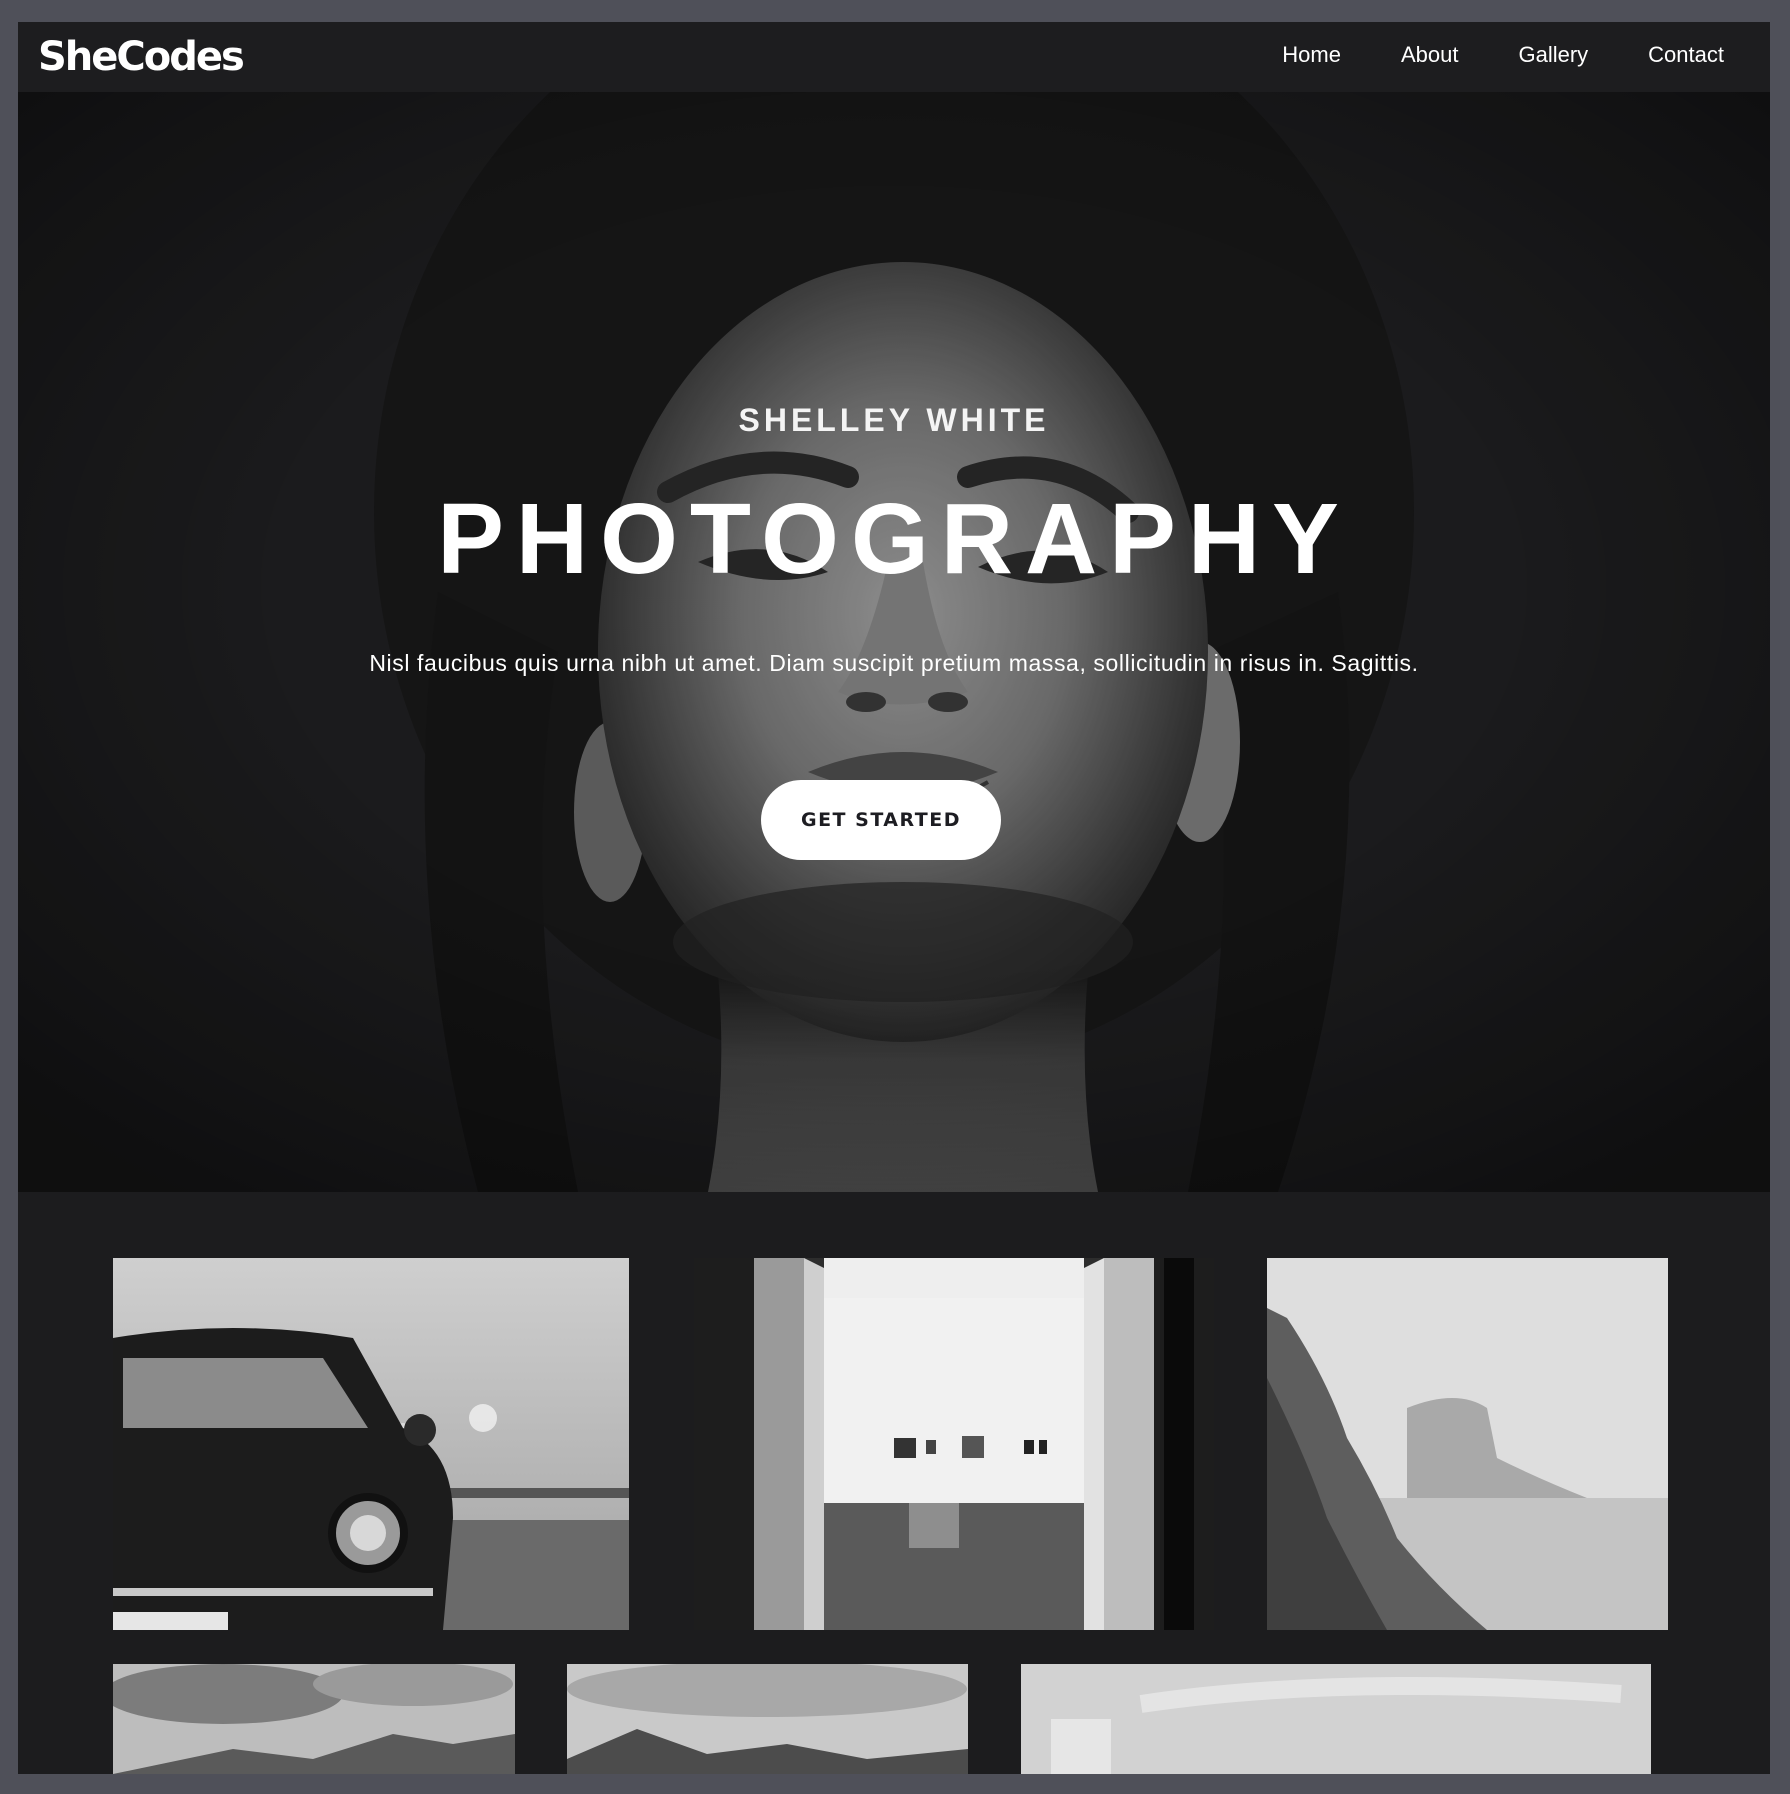 The height and width of the screenshot is (1794, 1790). I want to click on gallery-image-mountains, so click(314, 1719).